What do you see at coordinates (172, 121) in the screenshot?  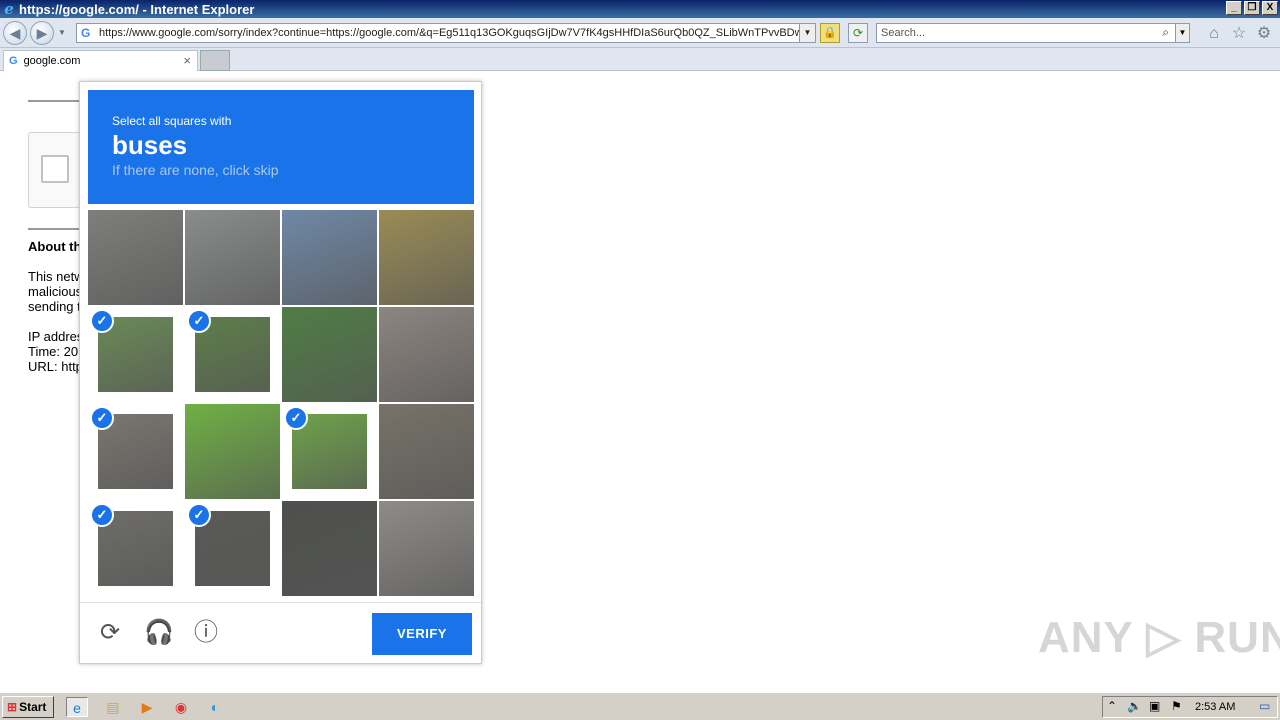 I see `captcha-instruction: Select all squares with` at bounding box center [172, 121].